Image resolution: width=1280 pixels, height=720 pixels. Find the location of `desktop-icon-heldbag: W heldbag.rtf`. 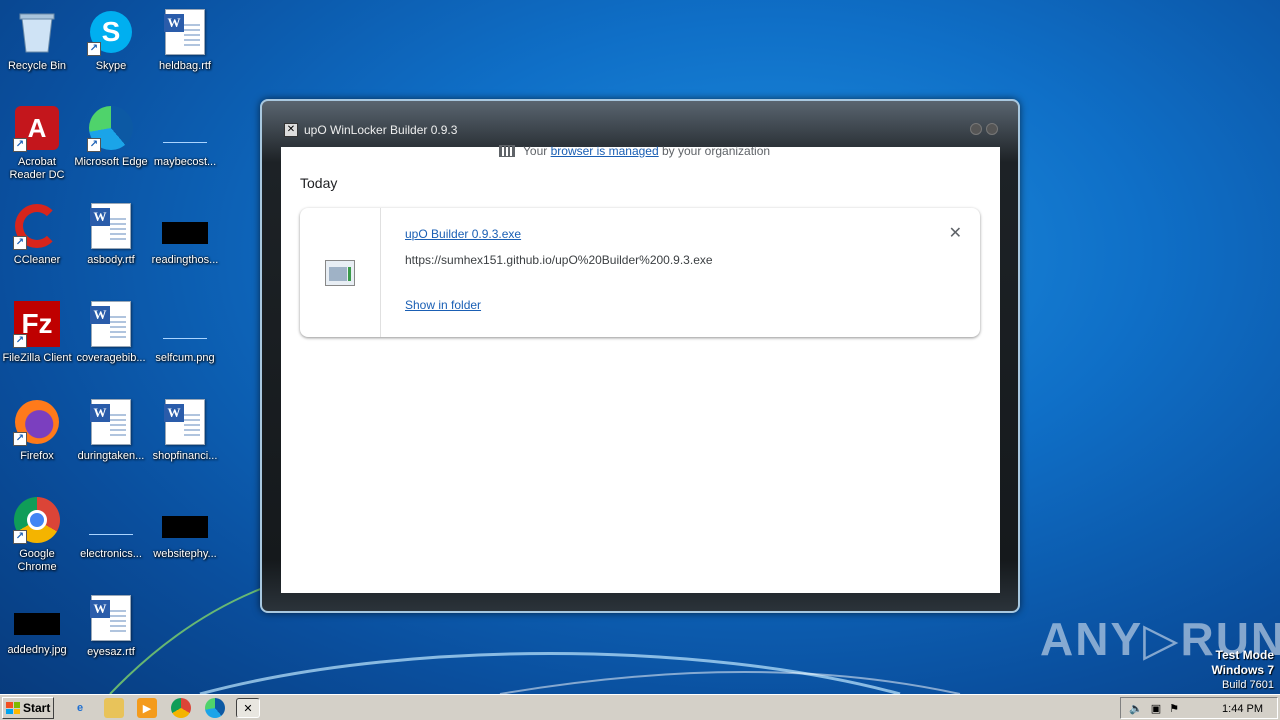

desktop-icon-heldbag: W heldbag.rtf is located at coordinates (185, 40).